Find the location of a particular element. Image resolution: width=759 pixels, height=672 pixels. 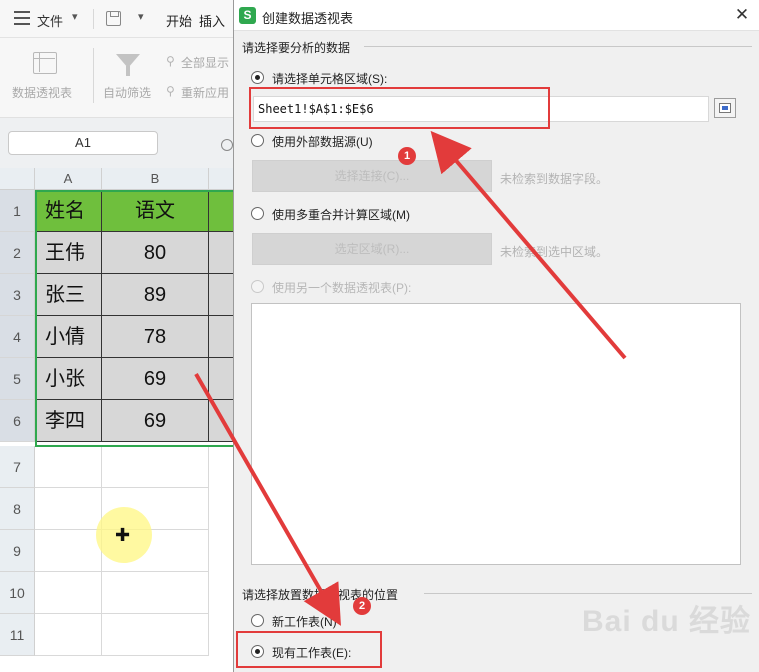

radio-multiple-consolidation is located at coordinates (257, 213).